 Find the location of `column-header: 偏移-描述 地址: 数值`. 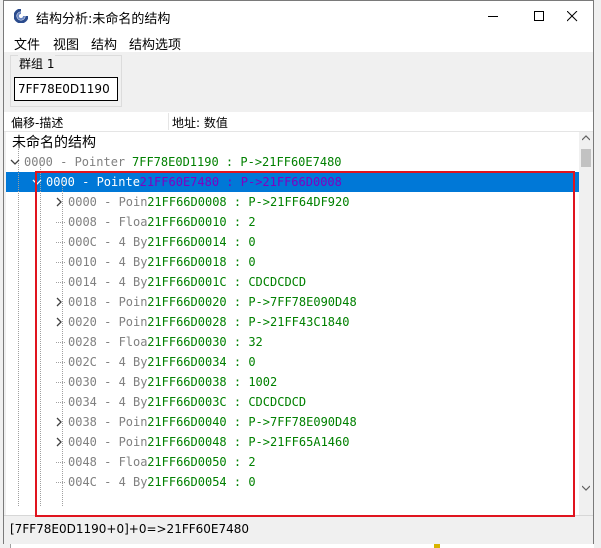

column-header: 偏移-描述 地址: 数值 is located at coordinates (298, 122).